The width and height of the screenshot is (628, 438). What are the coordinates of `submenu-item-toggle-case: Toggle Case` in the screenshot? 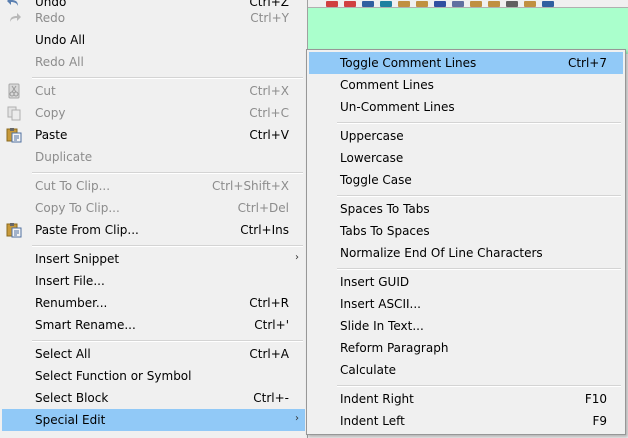 It's located at (466, 180).